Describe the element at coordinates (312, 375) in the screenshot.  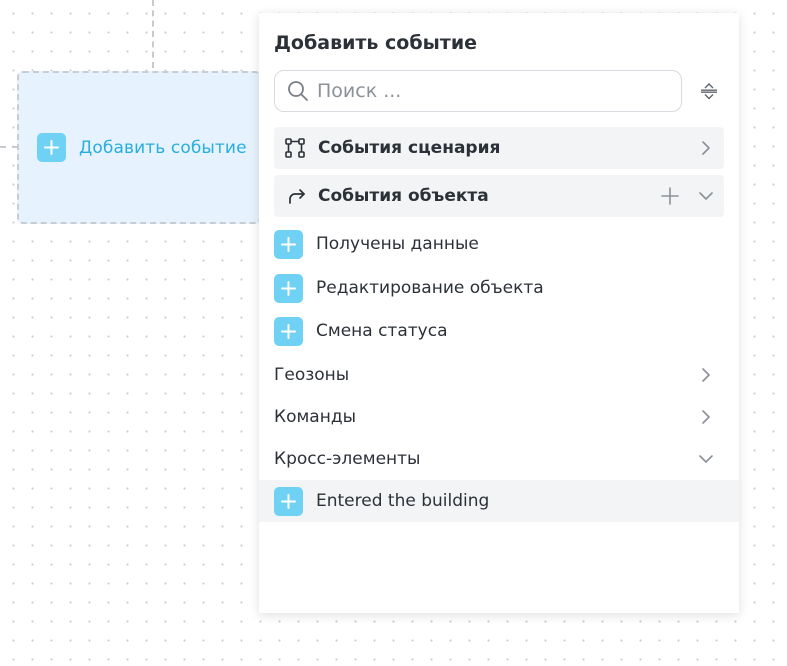
I see `category-label: Геозоны` at that location.